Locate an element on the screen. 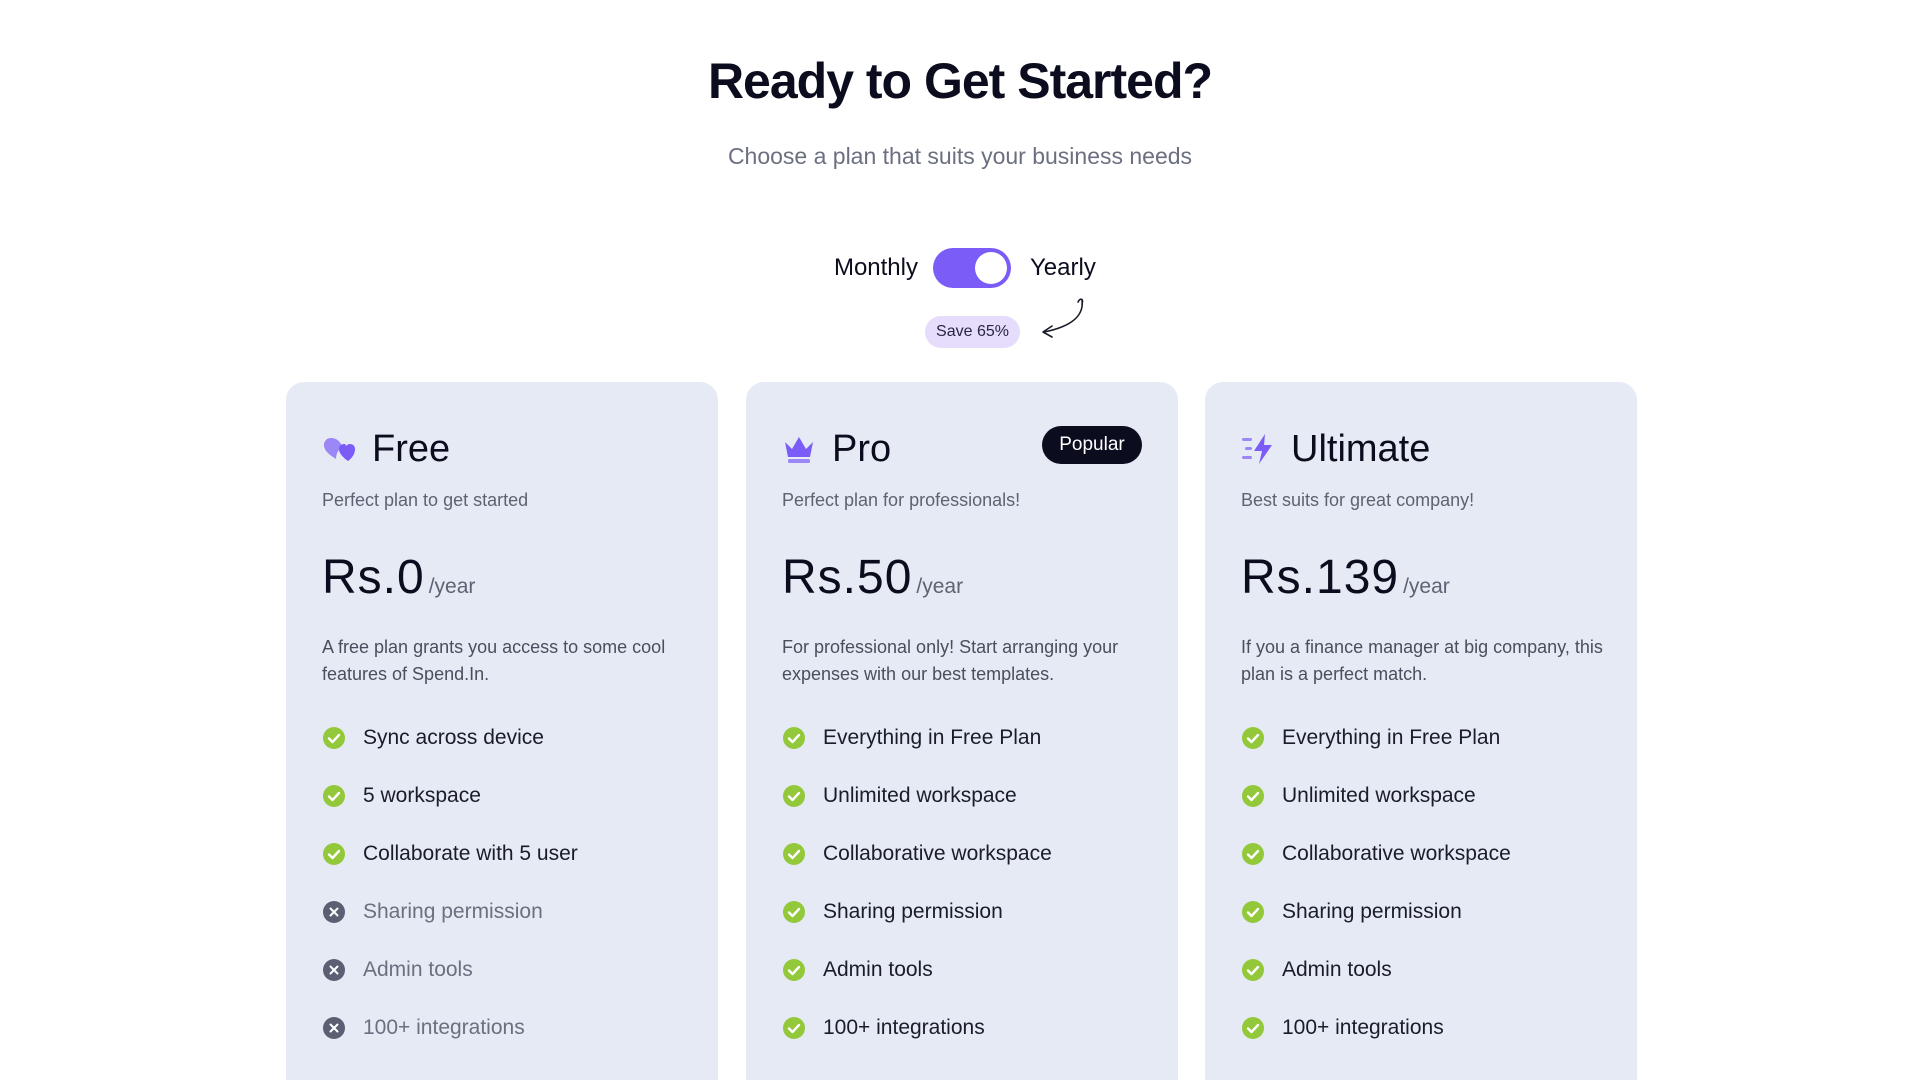 Image resolution: width=1920 pixels, height=1080 pixels. plan-price: Rs.139/year is located at coordinates (1345, 577).